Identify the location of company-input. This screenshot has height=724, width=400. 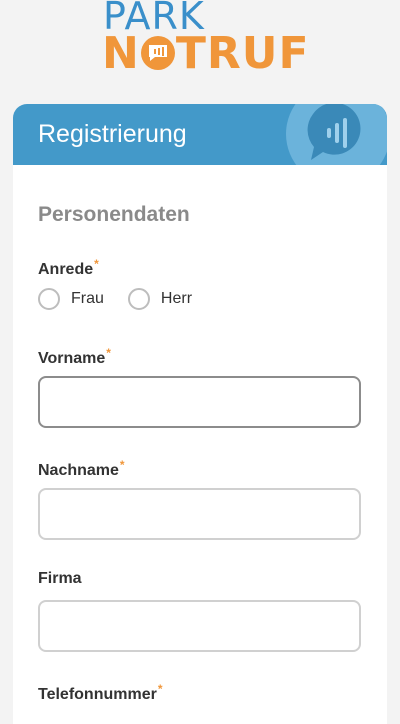
(199, 626).